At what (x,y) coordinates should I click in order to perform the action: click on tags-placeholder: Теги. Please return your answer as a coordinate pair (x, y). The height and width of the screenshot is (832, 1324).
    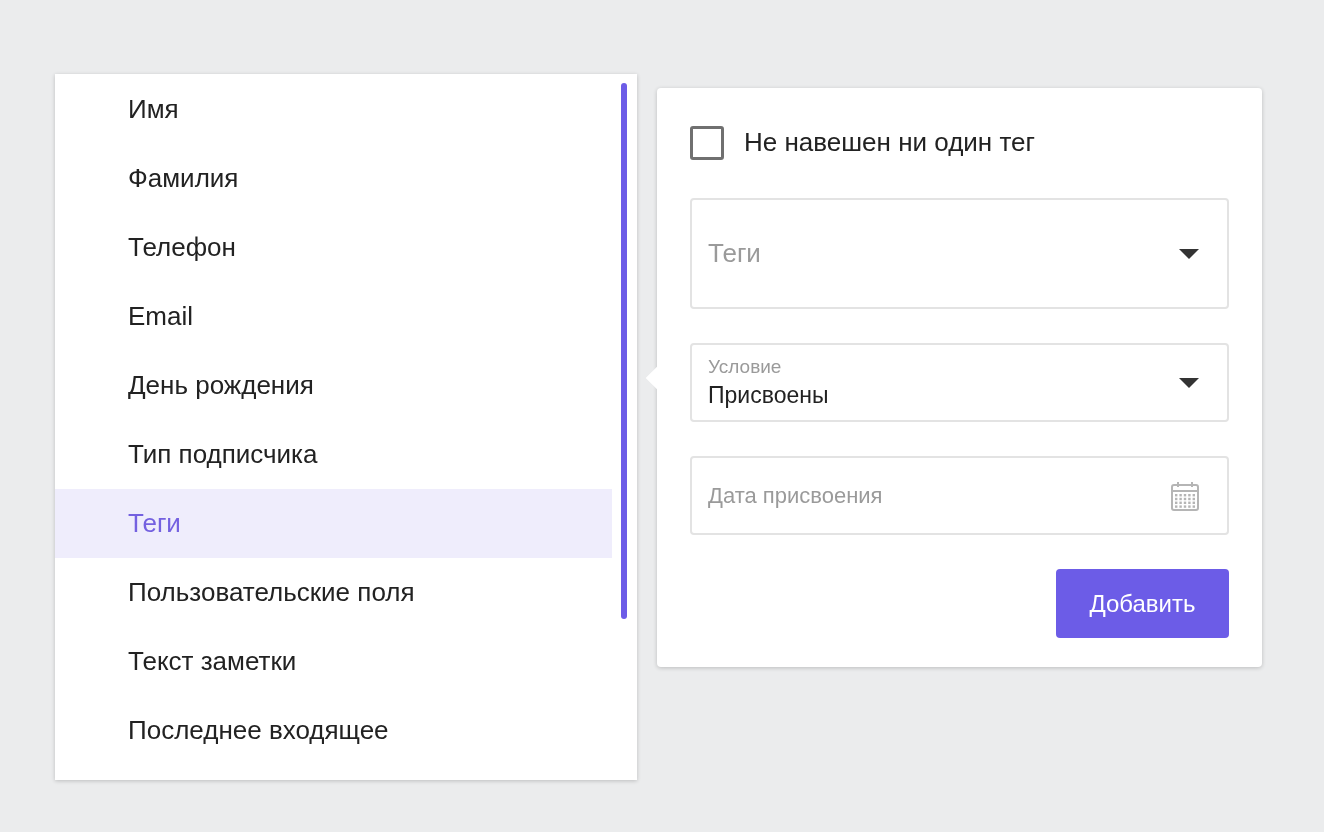
    Looking at the image, I should click on (734, 253).